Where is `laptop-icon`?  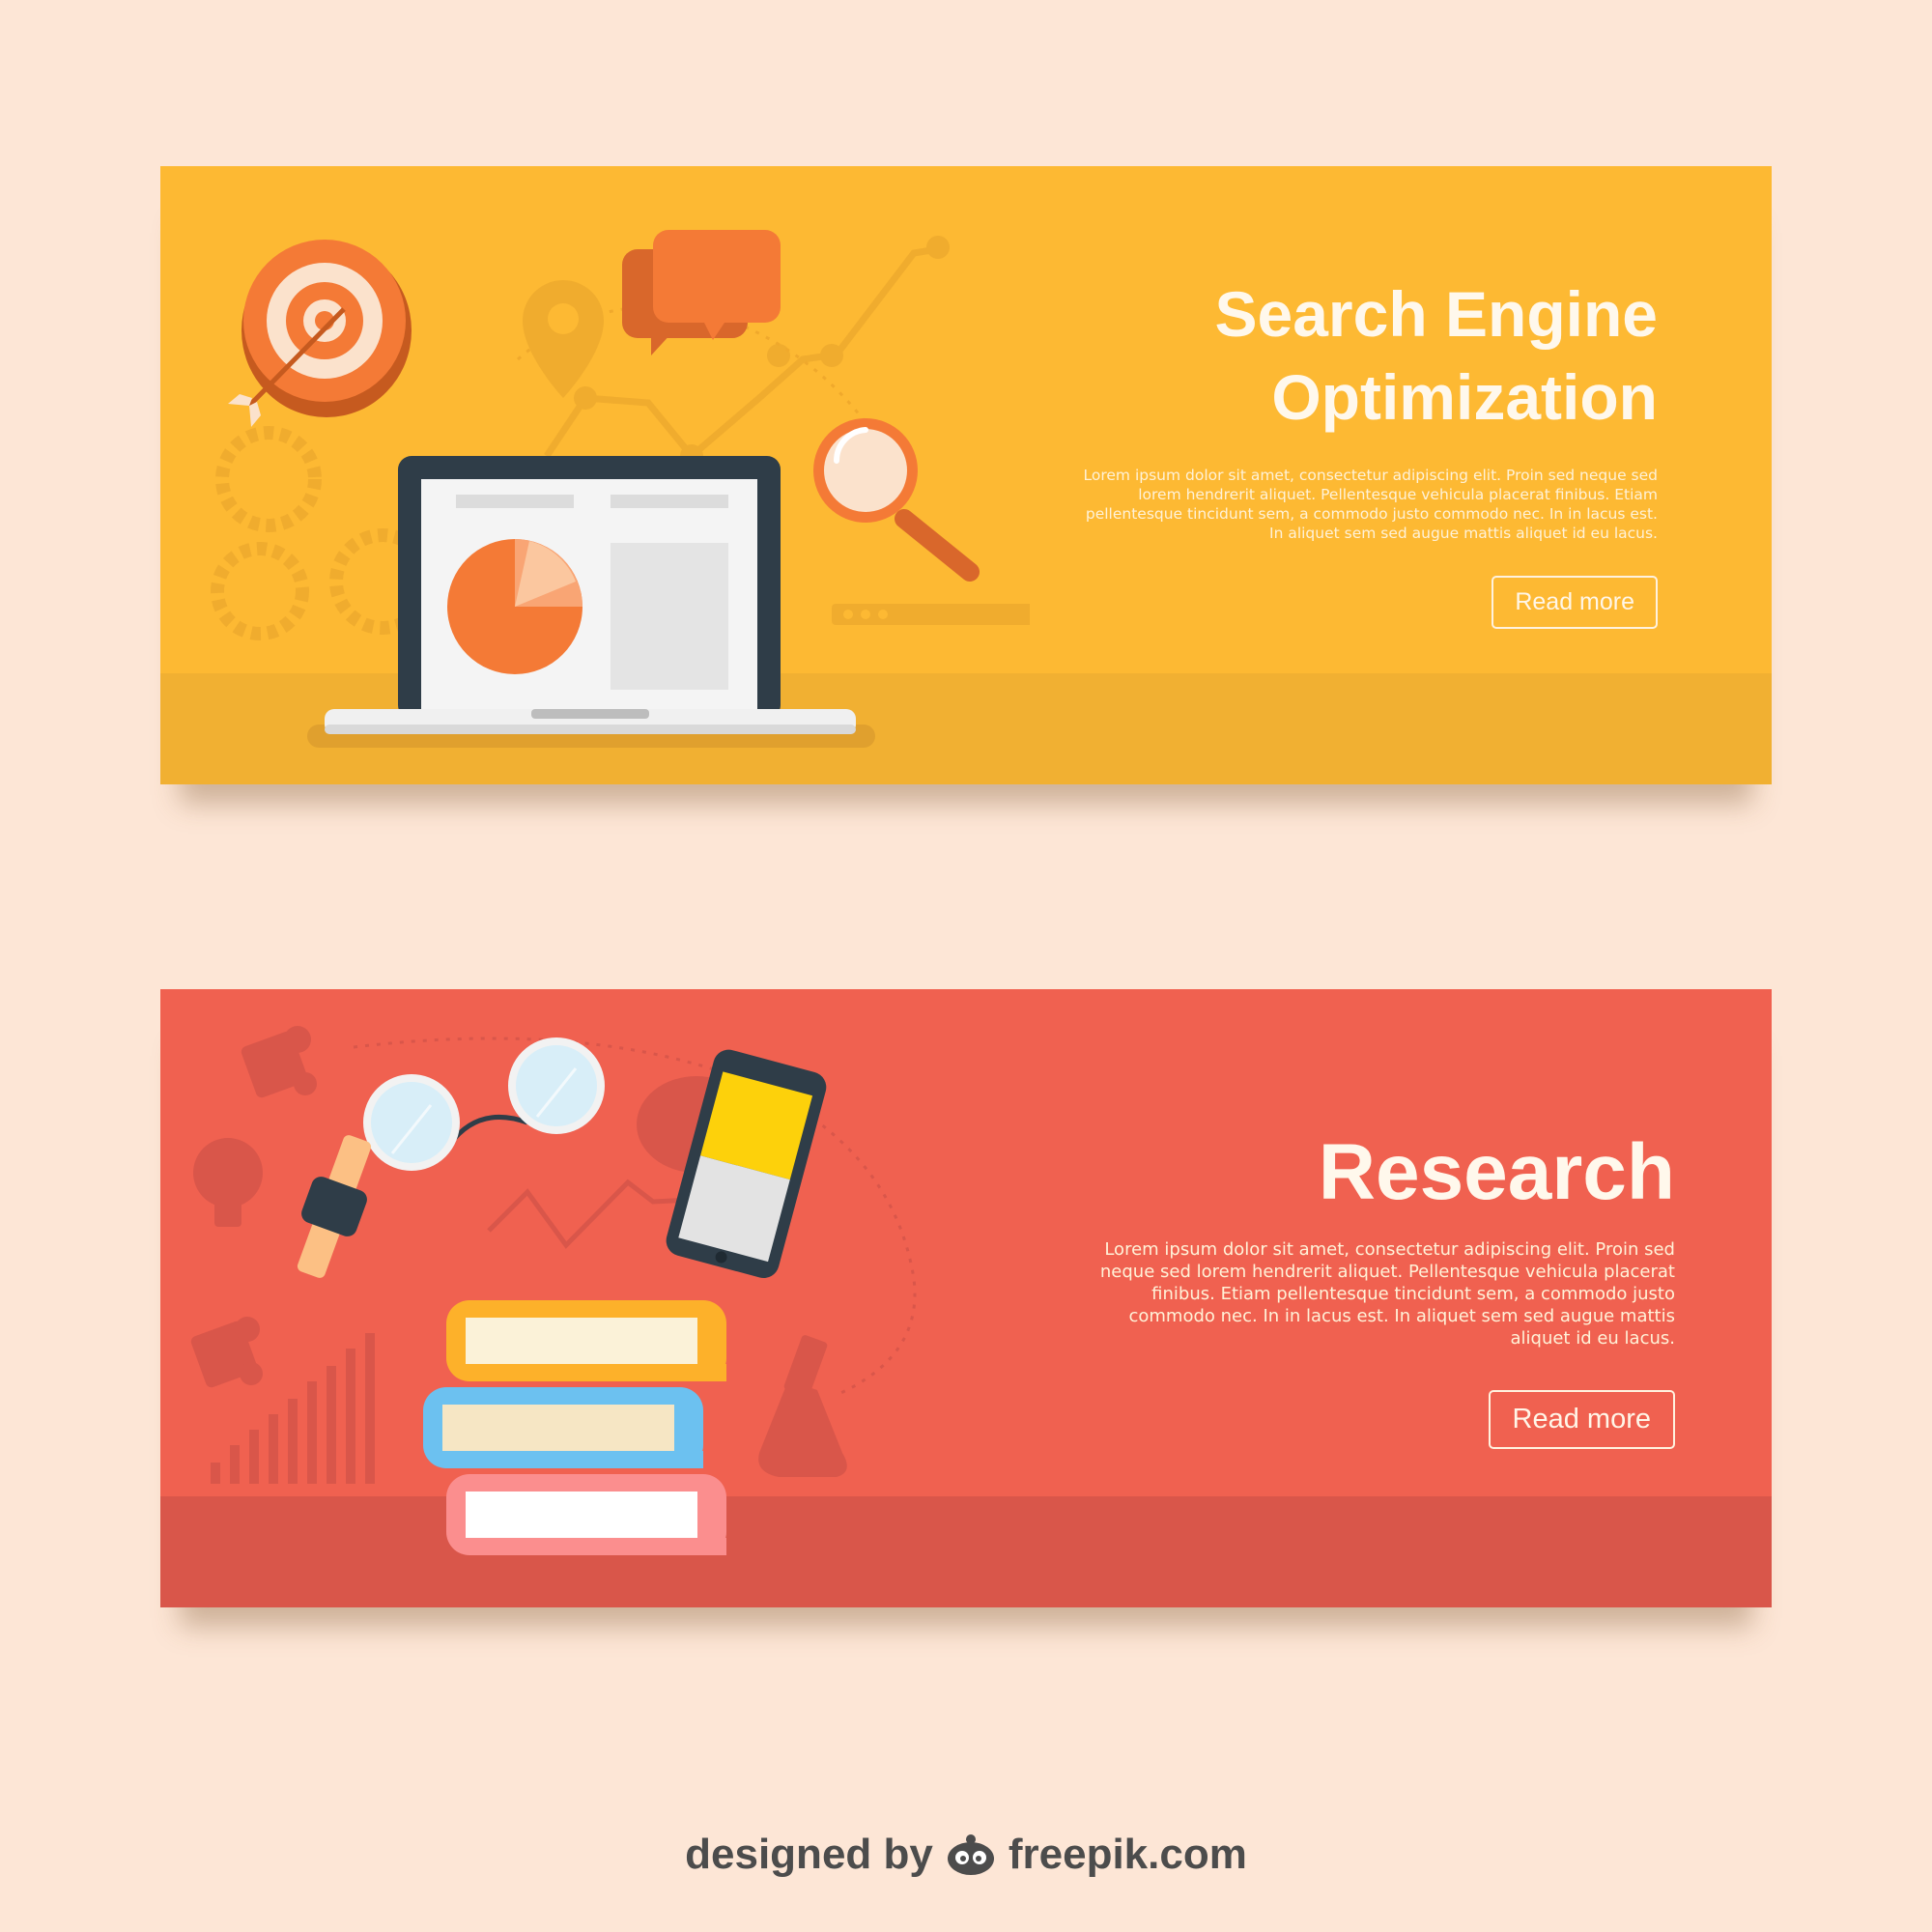 laptop-icon is located at coordinates (590, 595).